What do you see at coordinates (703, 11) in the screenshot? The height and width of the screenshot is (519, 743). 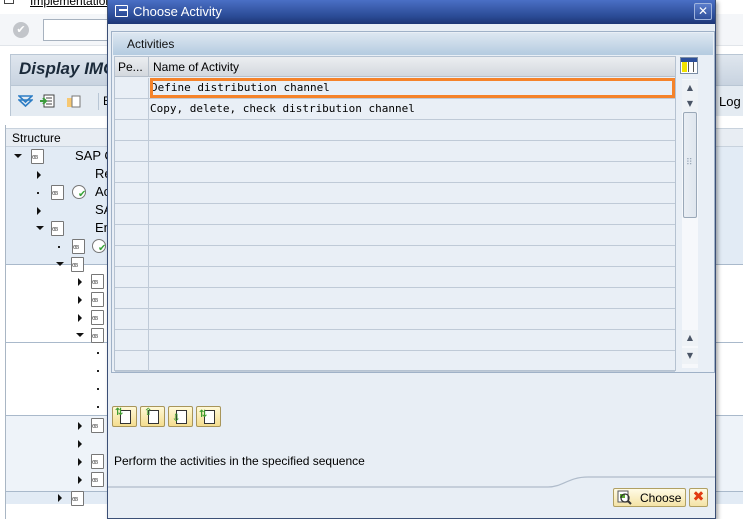 I see `close-button: ✕` at bounding box center [703, 11].